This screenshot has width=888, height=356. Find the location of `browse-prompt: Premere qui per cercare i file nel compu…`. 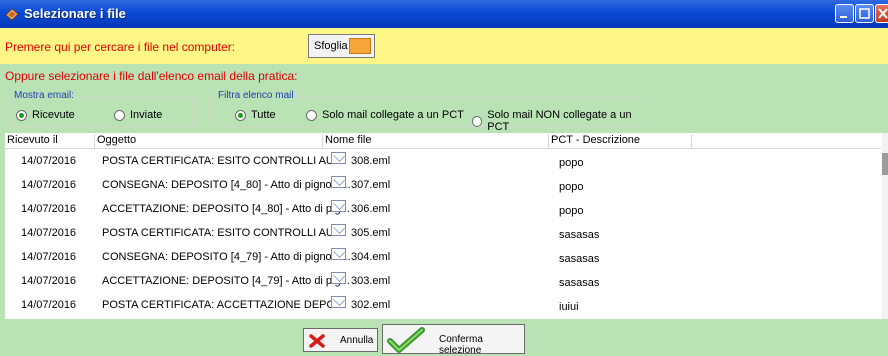

browse-prompt: Premere qui per cercare i file nel compu… is located at coordinates (120, 47).